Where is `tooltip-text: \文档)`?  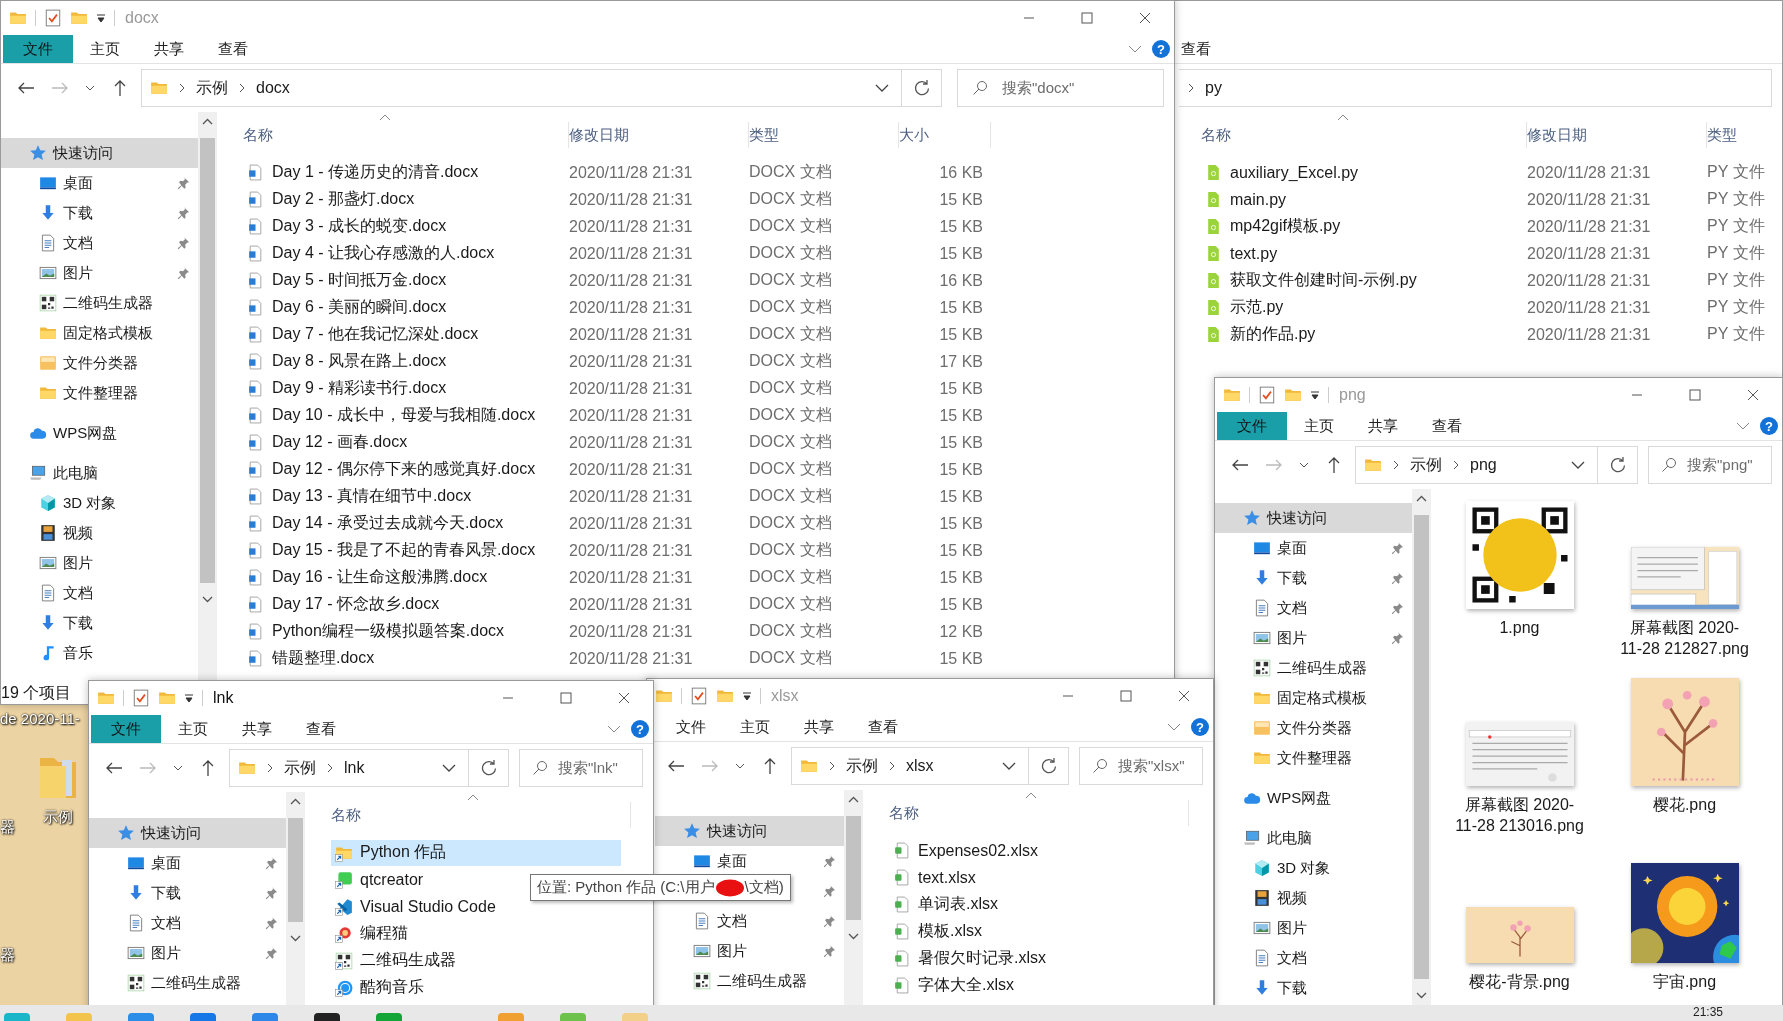 tooltip-text: \文档) is located at coordinates (764, 887).